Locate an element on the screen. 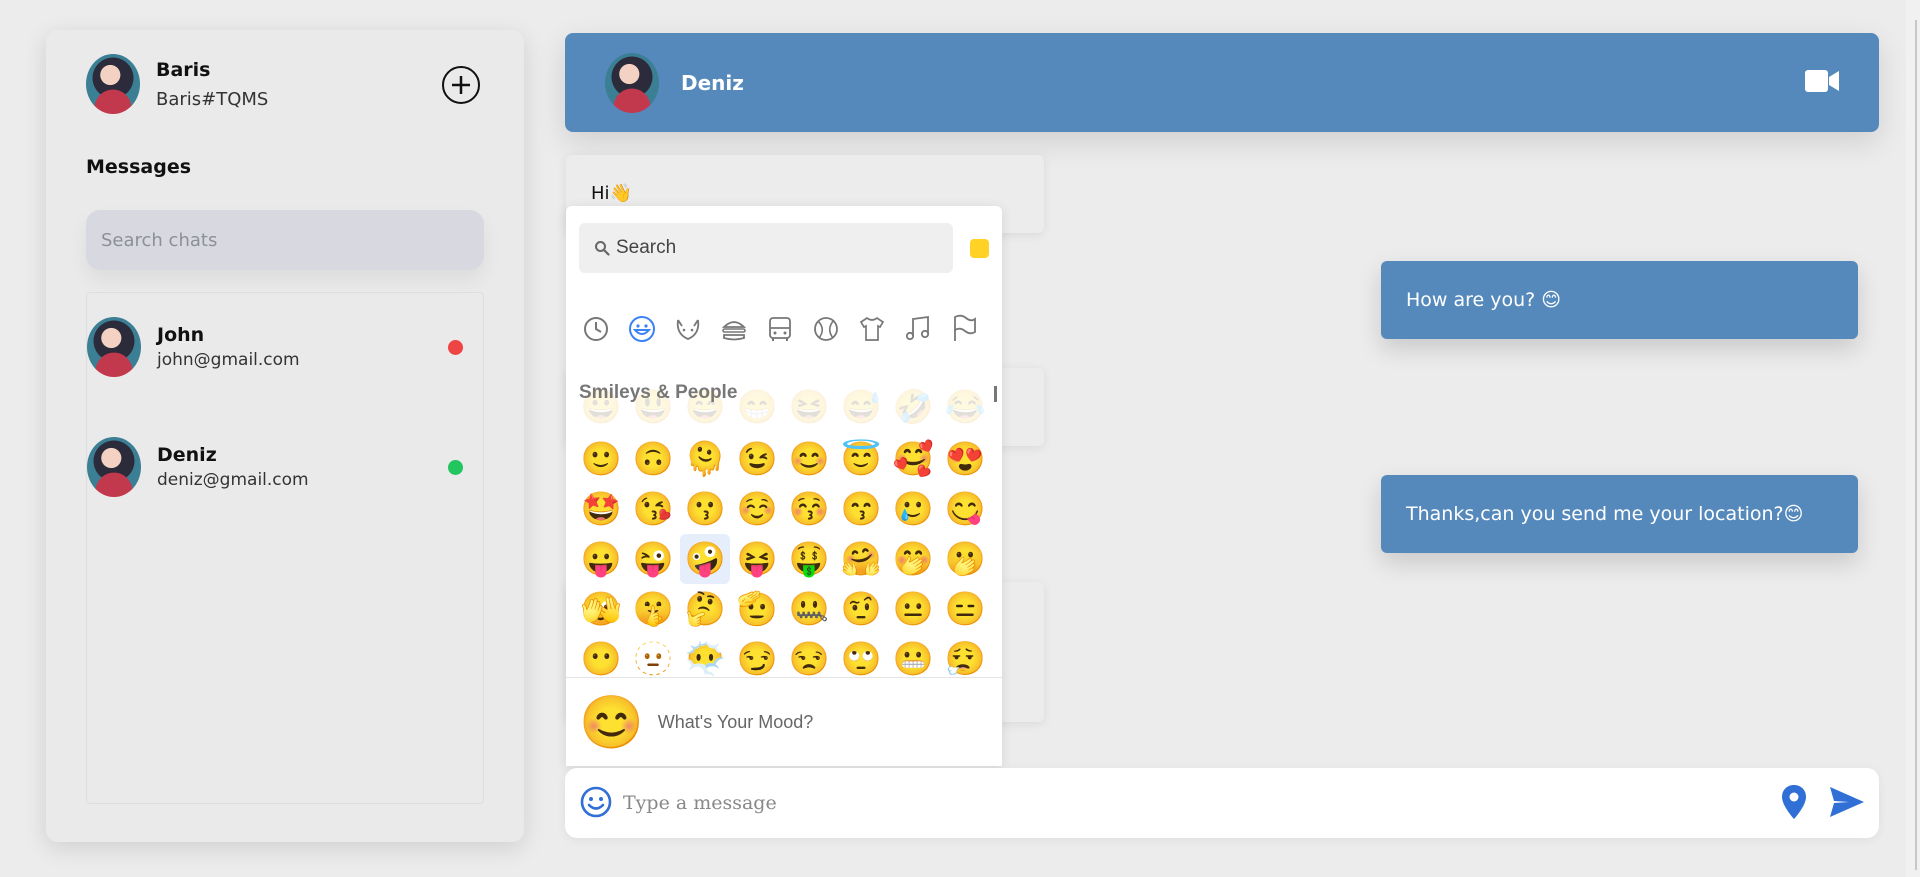 This screenshot has width=1920, height=877. symbols-category-icon is located at coordinates (918, 329).